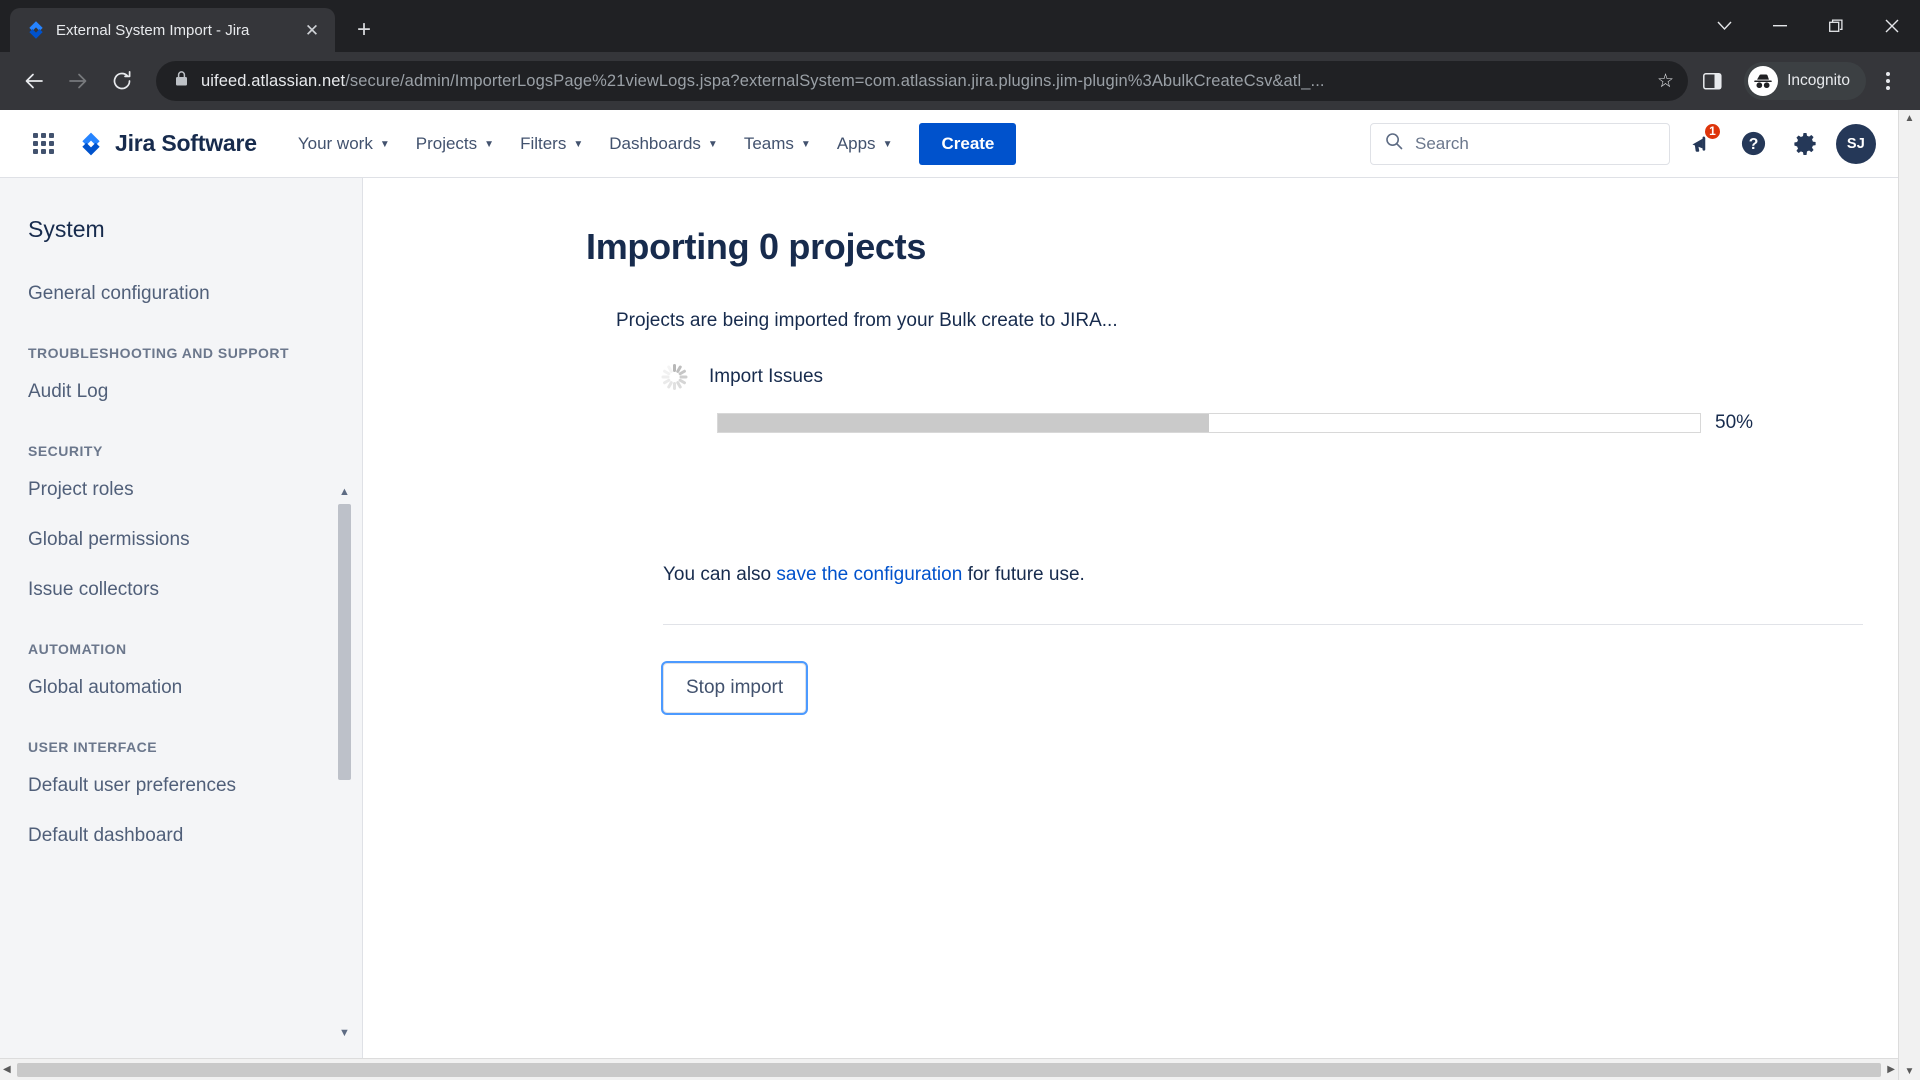 This screenshot has height=1080, width=1920. Describe the element at coordinates (43, 143) in the screenshot. I see `app-switcher-icon` at that location.